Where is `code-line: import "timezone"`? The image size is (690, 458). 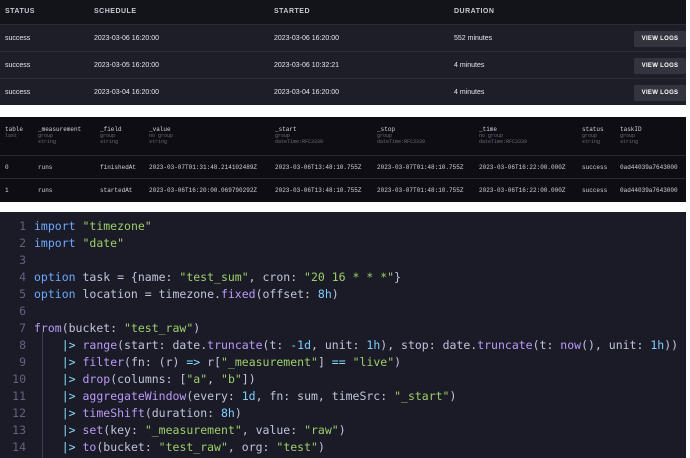
code-line: import "timezone" is located at coordinates (93, 226).